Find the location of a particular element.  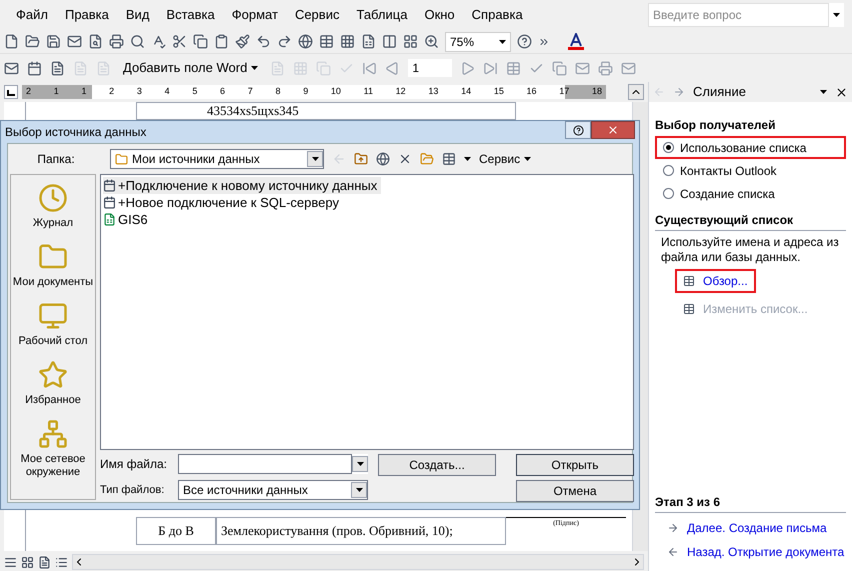

radio-option: Создание списка is located at coordinates (750, 193).